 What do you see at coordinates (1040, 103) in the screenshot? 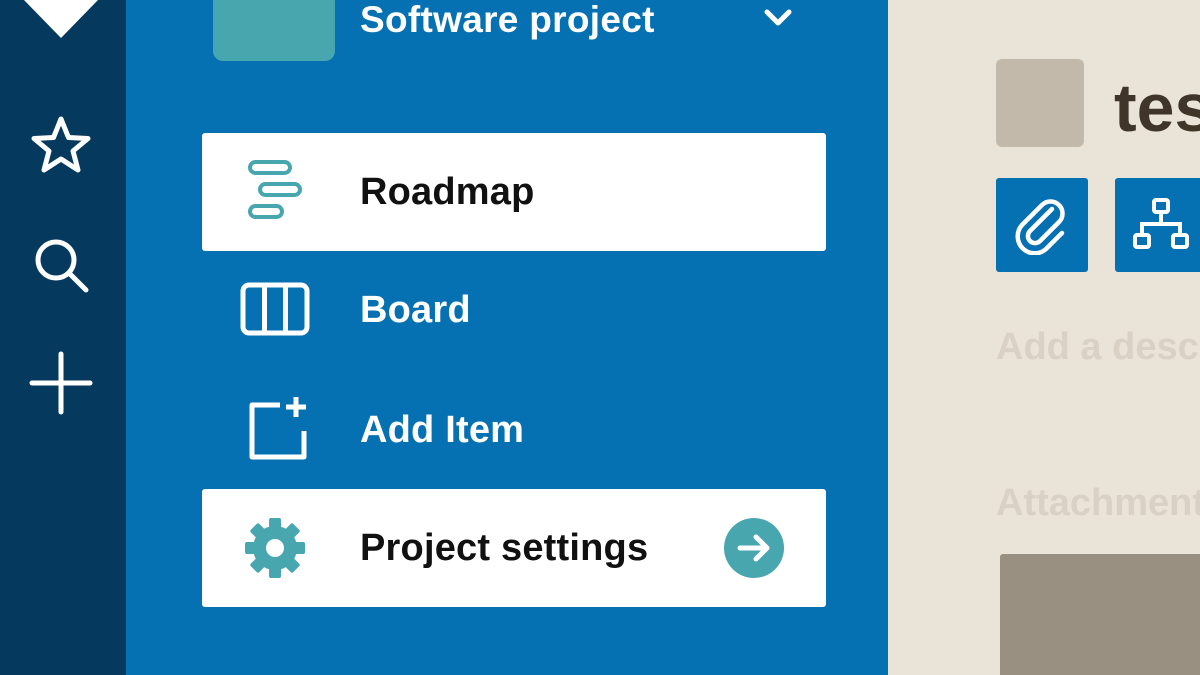
I see `issue-type-avatar` at bounding box center [1040, 103].